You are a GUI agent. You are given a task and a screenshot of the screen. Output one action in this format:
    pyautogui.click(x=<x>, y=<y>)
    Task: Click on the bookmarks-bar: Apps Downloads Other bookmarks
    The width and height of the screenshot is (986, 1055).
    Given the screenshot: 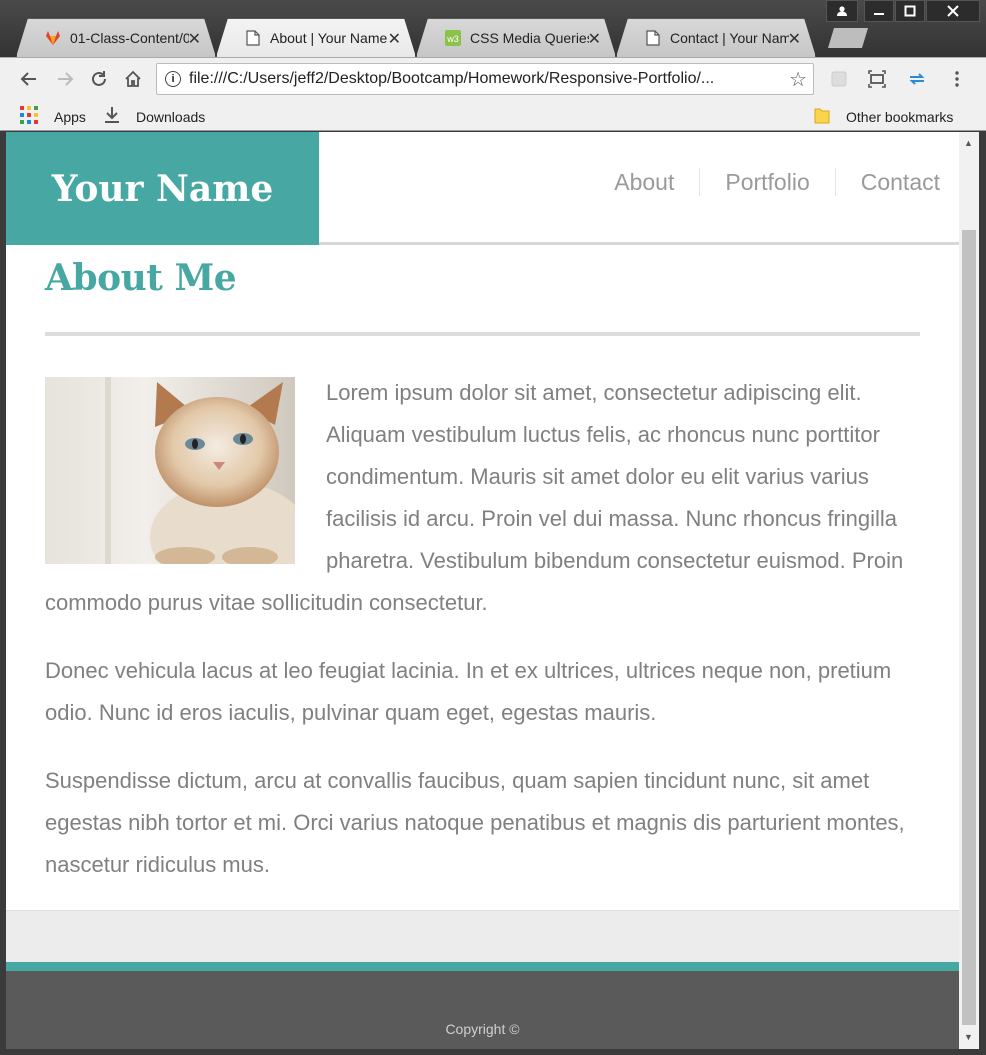 What is the action you would take?
    pyautogui.click(x=493, y=115)
    